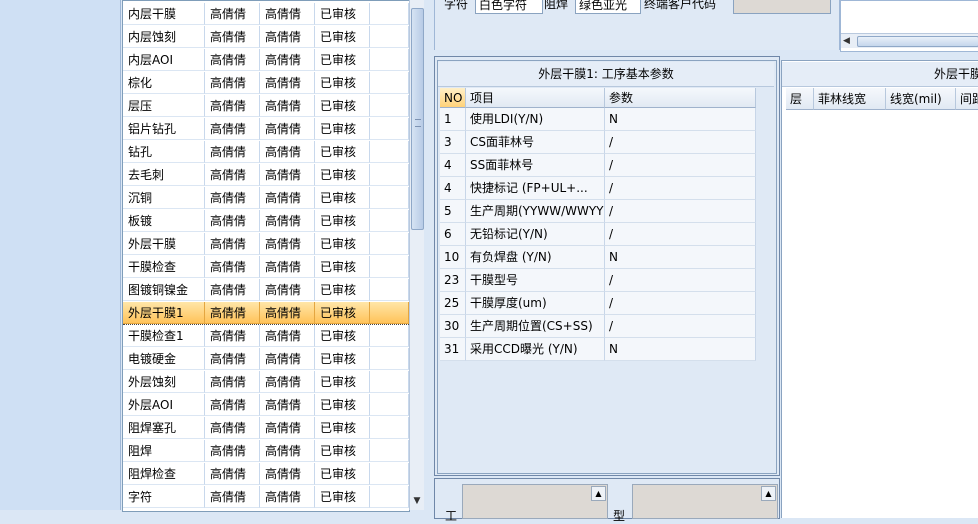  What do you see at coordinates (921, 99) in the screenshot?
I see `right-column-header: 线宽(mil)` at bounding box center [921, 99].